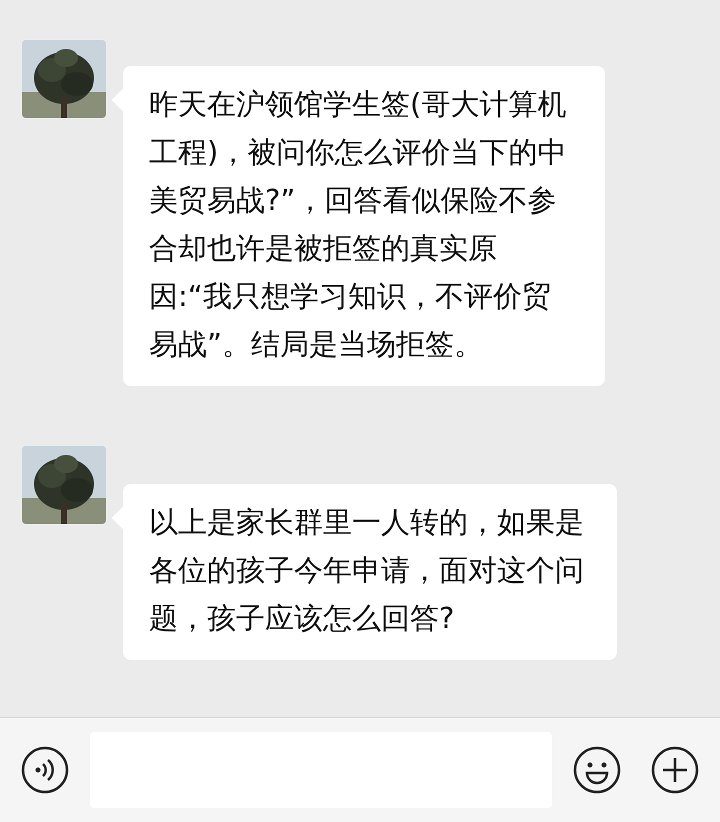 The image size is (720, 822). What do you see at coordinates (597, 770) in the screenshot?
I see `emoji-icon` at bounding box center [597, 770].